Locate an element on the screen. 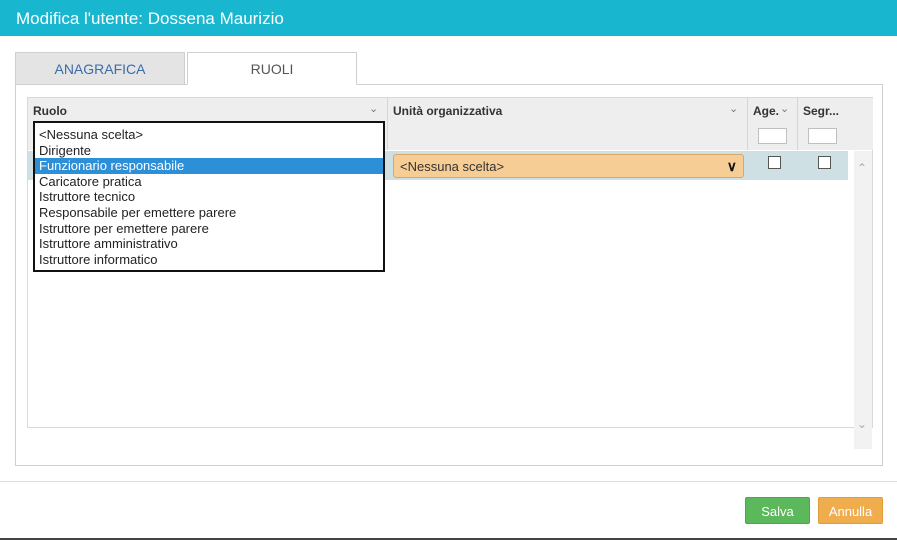 The width and height of the screenshot is (897, 540). column-header-age: Age. ⌄ is located at coordinates (773, 124).